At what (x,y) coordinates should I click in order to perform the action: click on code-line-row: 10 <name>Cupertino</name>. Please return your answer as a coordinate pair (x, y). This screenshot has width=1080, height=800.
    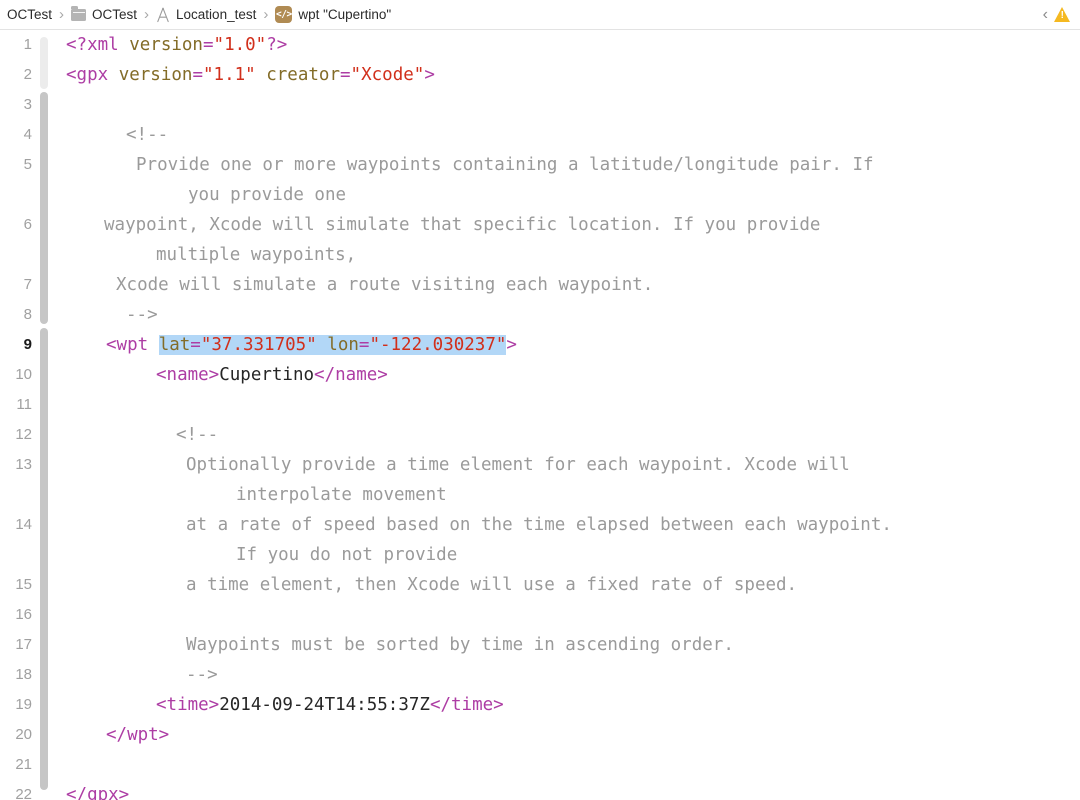
    Looking at the image, I should click on (540, 375).